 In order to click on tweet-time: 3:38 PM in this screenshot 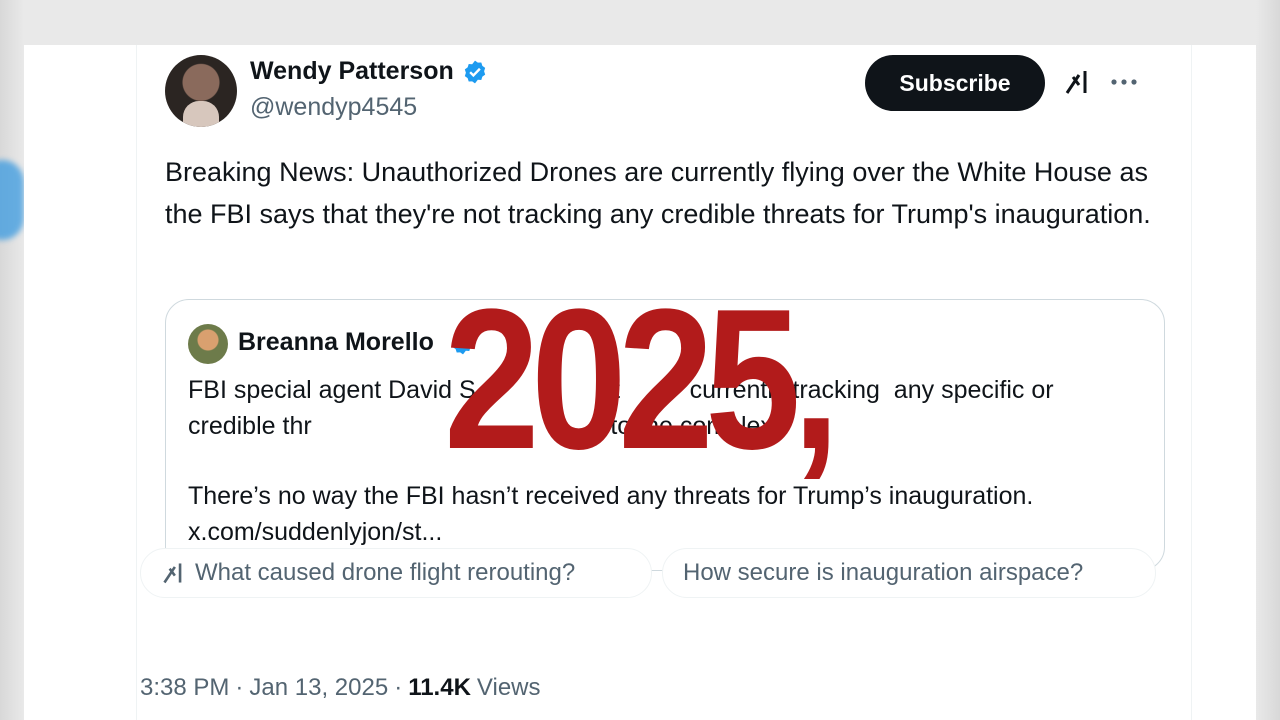, I will do `click(184, 688)`.